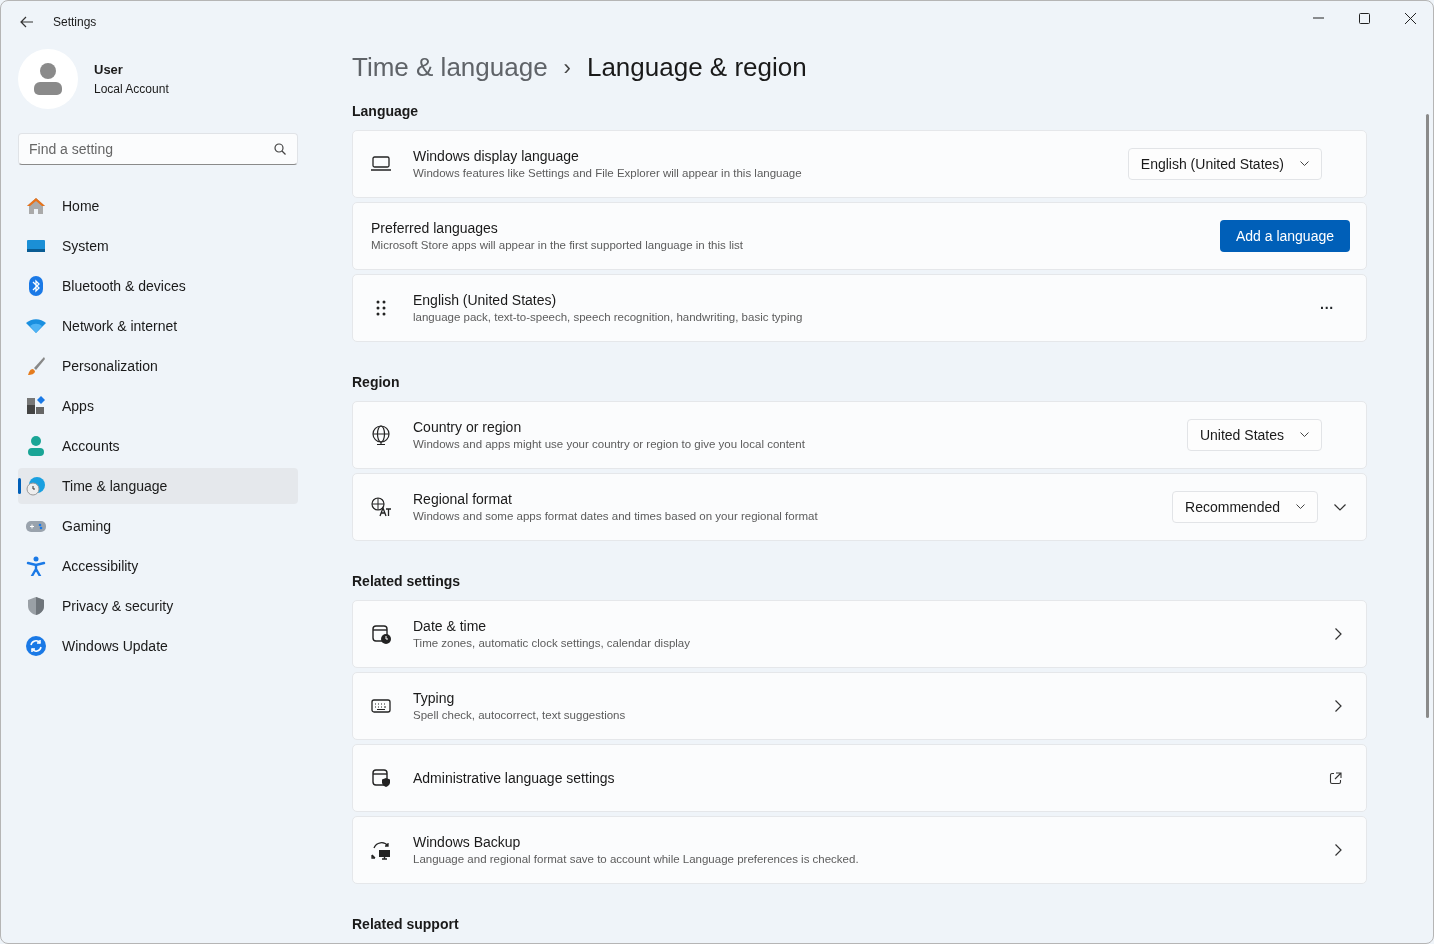 The width and height of the screenshot is (1434, 944). What do you see at coordinates (859, 507) in the screenshot?
I see `settings-card: Regional format Windows and some apps format dates and times based on your regional format Recommended` at bounding box center [859, 507].